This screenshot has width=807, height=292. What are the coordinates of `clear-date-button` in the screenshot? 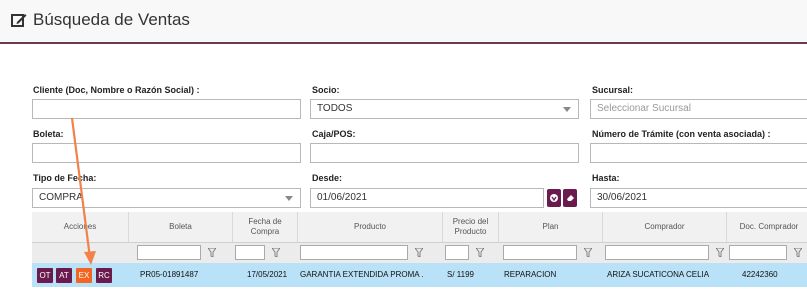 It's located at (570, 198).